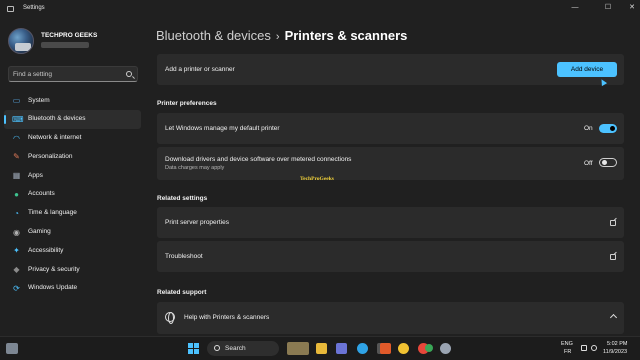  I want to click on sidebar-item-label: Privacy & security, so click(54, 269).